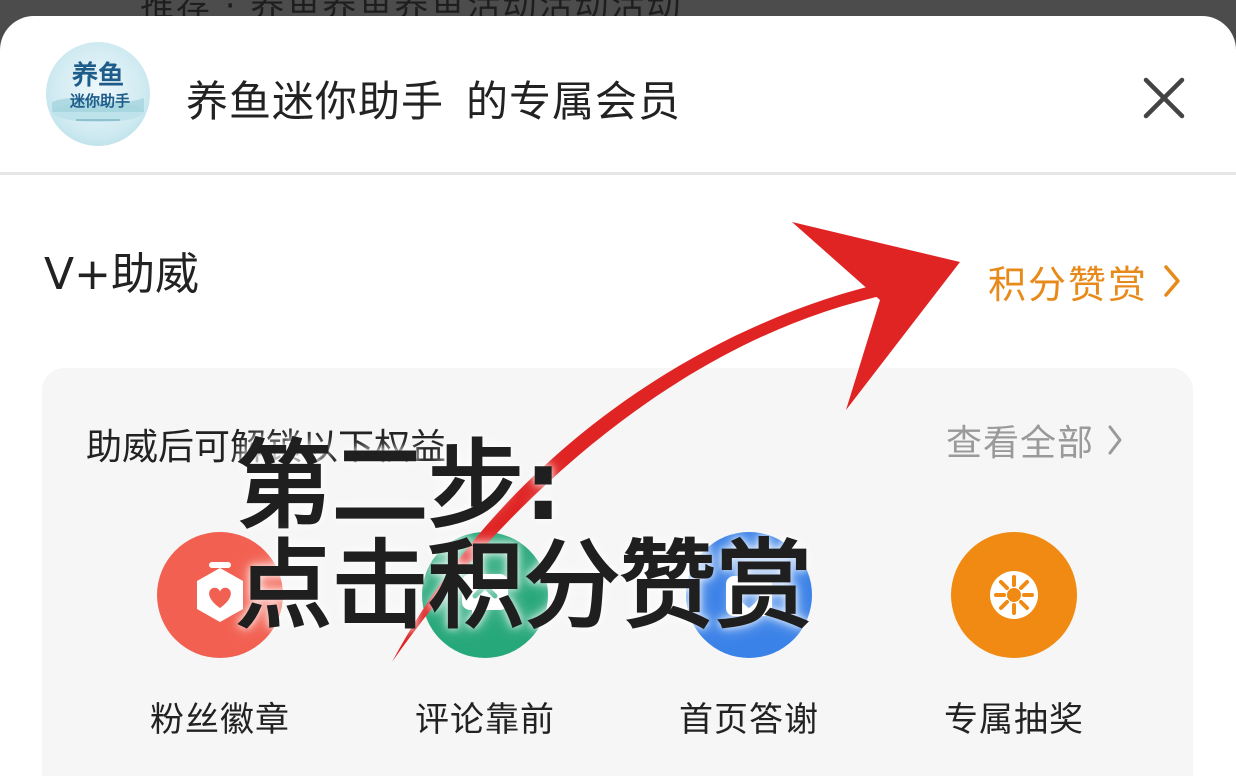  I want to click on benefit-label: 专属抽奖, so click(1014, 720).